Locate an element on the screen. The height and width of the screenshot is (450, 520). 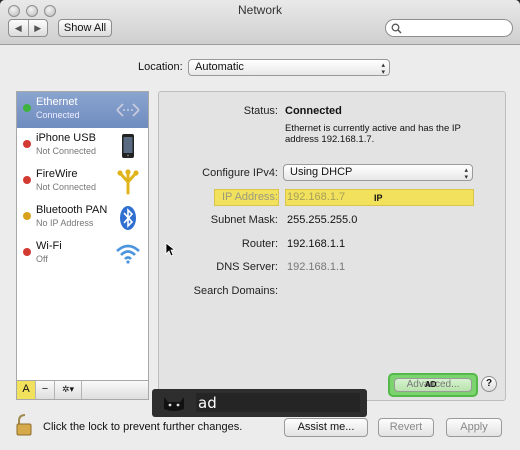
configure-ipv4-label: Configure IPv4: is located at coordinates (240, 173).